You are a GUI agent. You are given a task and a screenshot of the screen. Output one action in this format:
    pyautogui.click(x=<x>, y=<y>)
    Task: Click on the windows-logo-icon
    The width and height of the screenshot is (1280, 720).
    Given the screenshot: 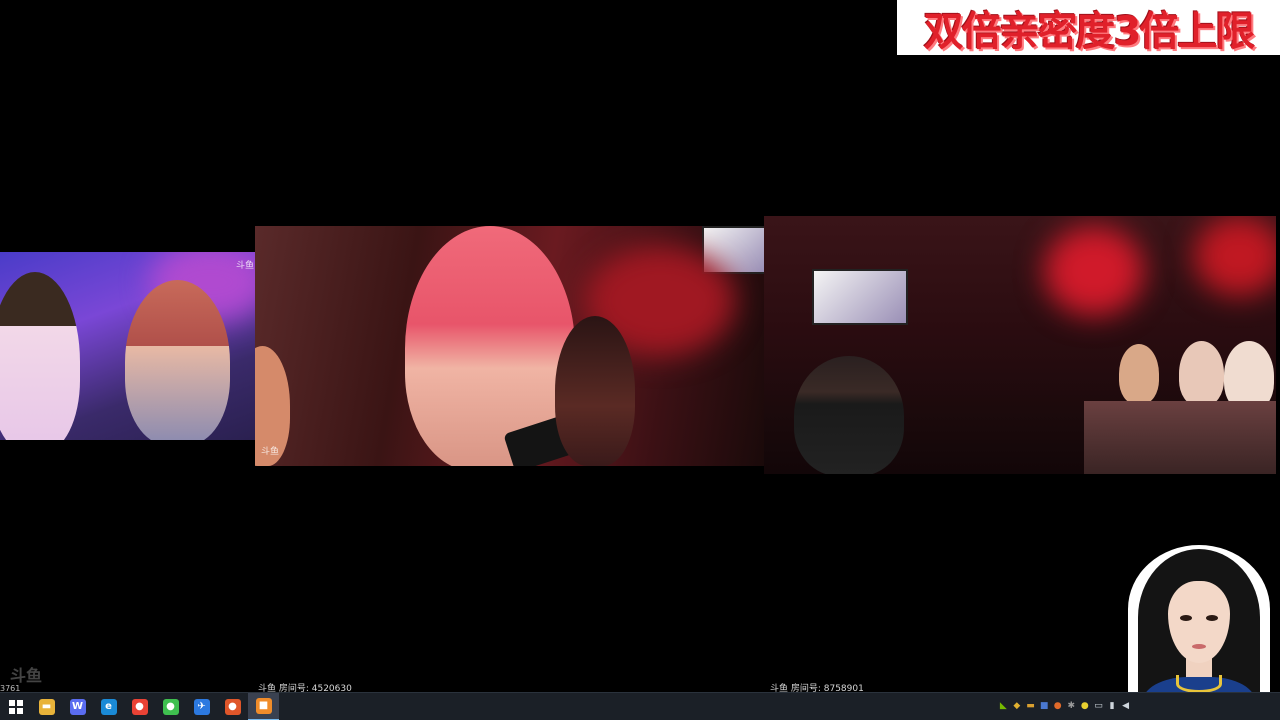 What is the action you would take?
    pyautogui.click(x=15, y=706)
    